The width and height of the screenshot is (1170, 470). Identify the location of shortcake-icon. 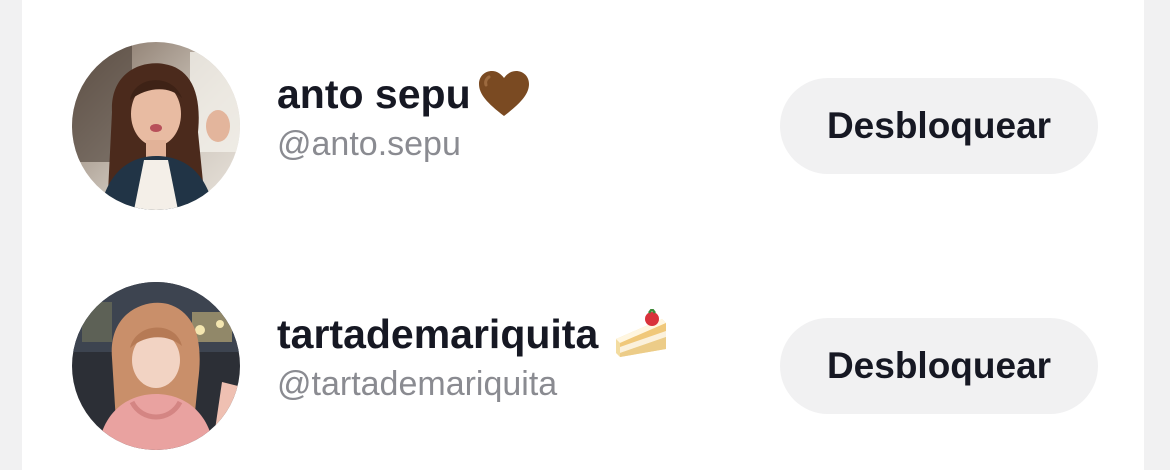
(641, 334).